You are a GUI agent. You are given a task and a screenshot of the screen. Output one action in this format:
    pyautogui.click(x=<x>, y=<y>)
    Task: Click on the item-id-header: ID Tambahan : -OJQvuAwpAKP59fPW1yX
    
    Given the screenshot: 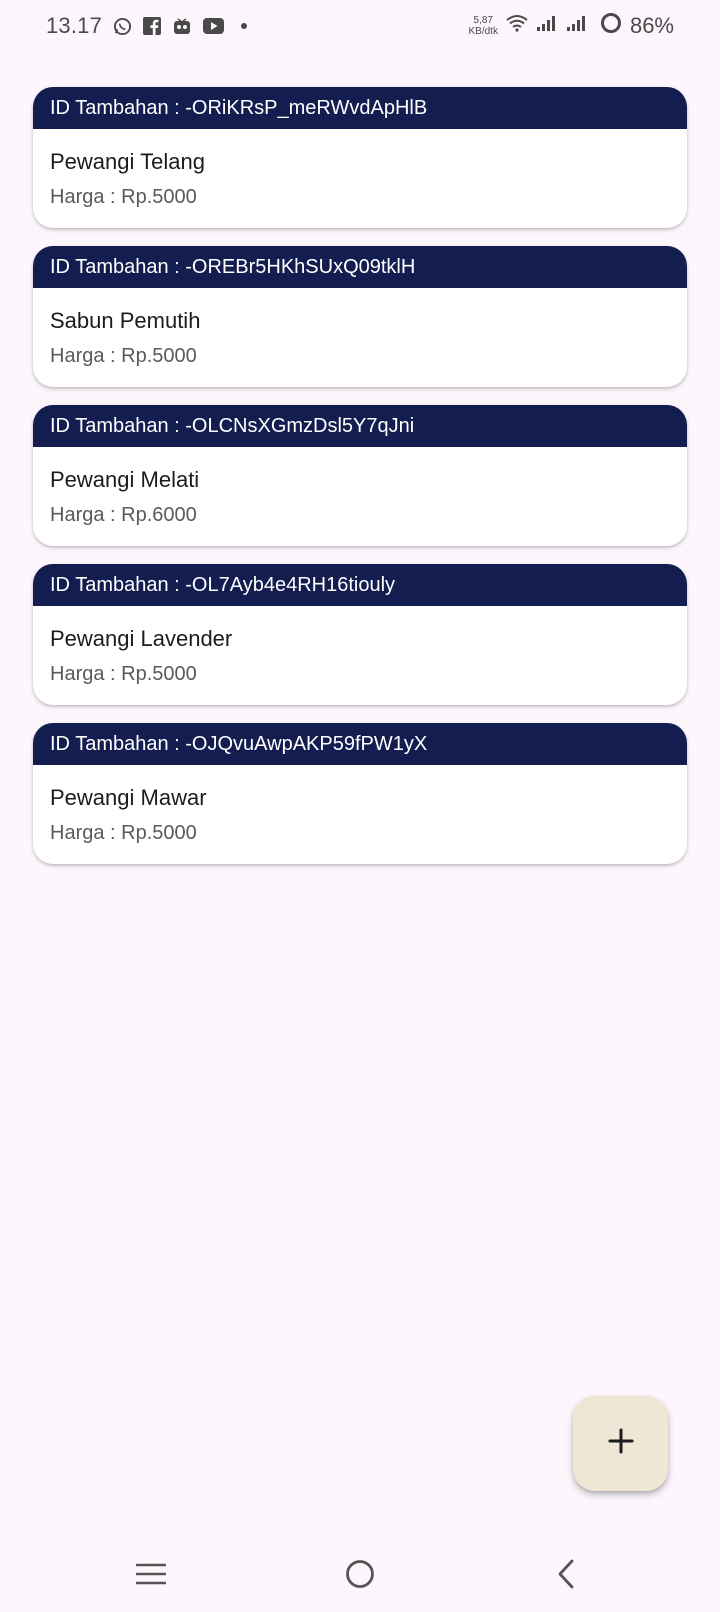 What is the action you would take?
    pyautogui.click(x=360, y=744)
    